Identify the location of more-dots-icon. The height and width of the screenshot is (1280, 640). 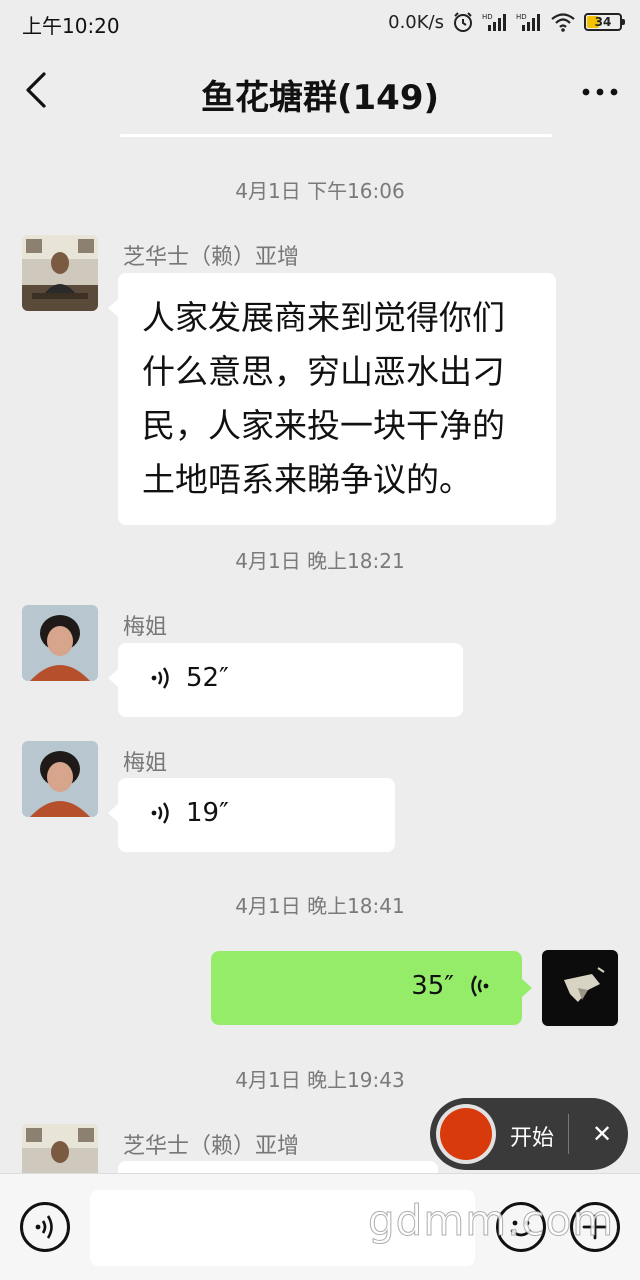
(600, 92).